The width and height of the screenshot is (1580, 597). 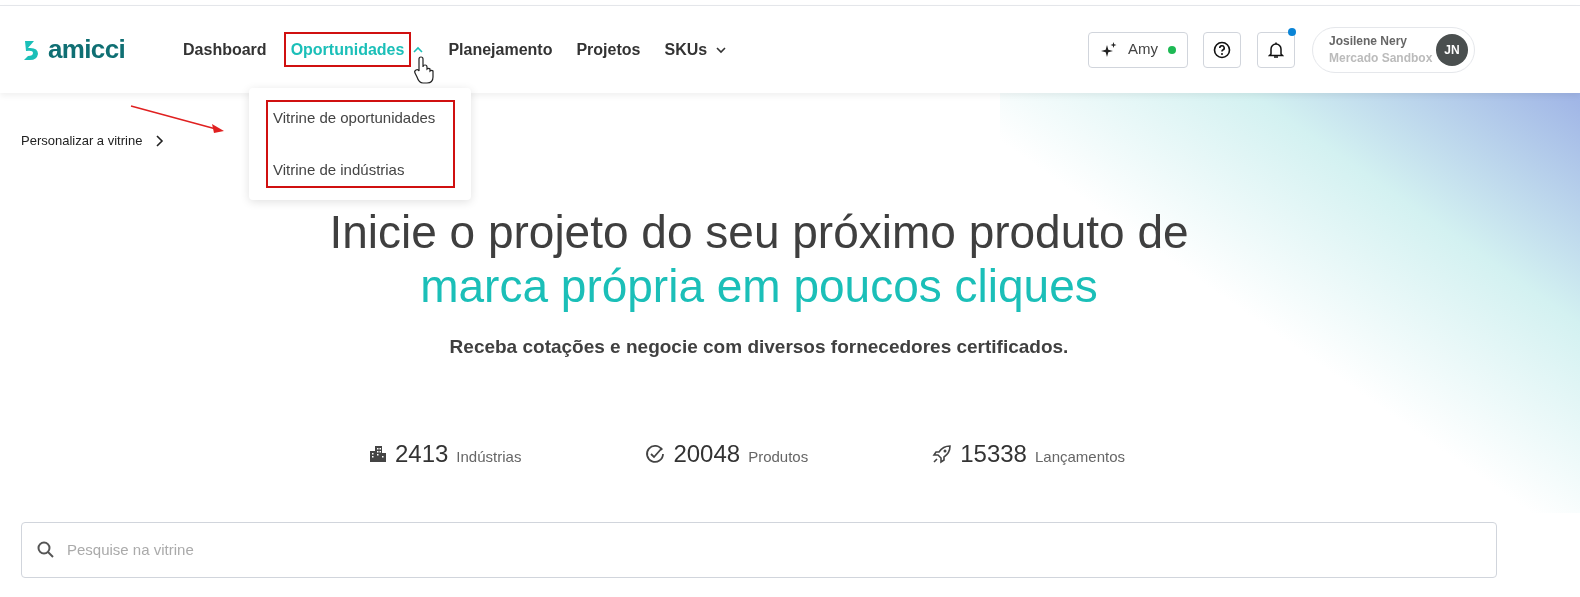 What do you see at coordinates (759, 549) in the screenshot?
I see `search-field: Pesquise na vitrine` at bounding box center [759, 549].